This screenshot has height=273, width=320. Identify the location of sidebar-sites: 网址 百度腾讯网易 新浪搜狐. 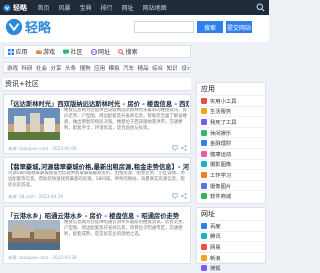
(231, 239).